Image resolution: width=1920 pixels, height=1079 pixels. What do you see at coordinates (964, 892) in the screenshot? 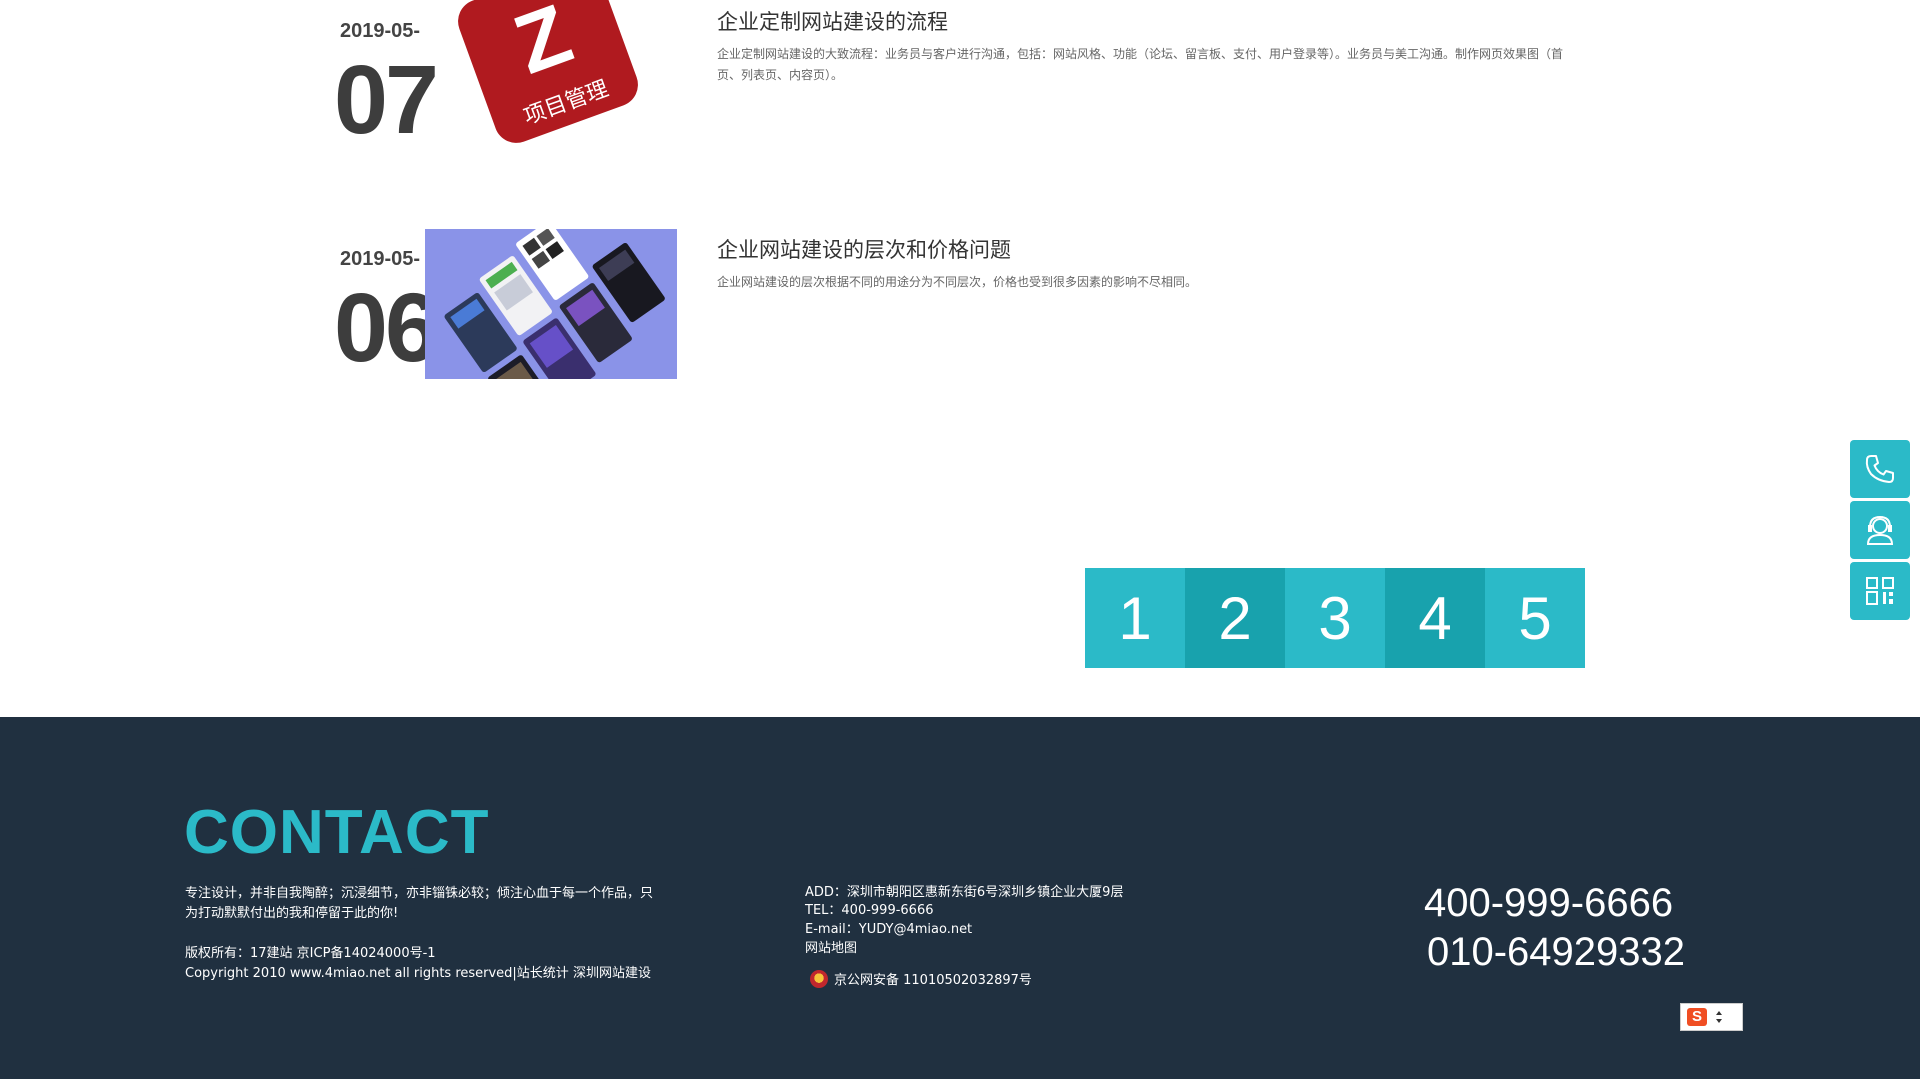
I see `footer-address: ADD：深圳市朝阳区惠新东街6号深圳乡镇企业大厦9层` at bounding box center [964, 892].